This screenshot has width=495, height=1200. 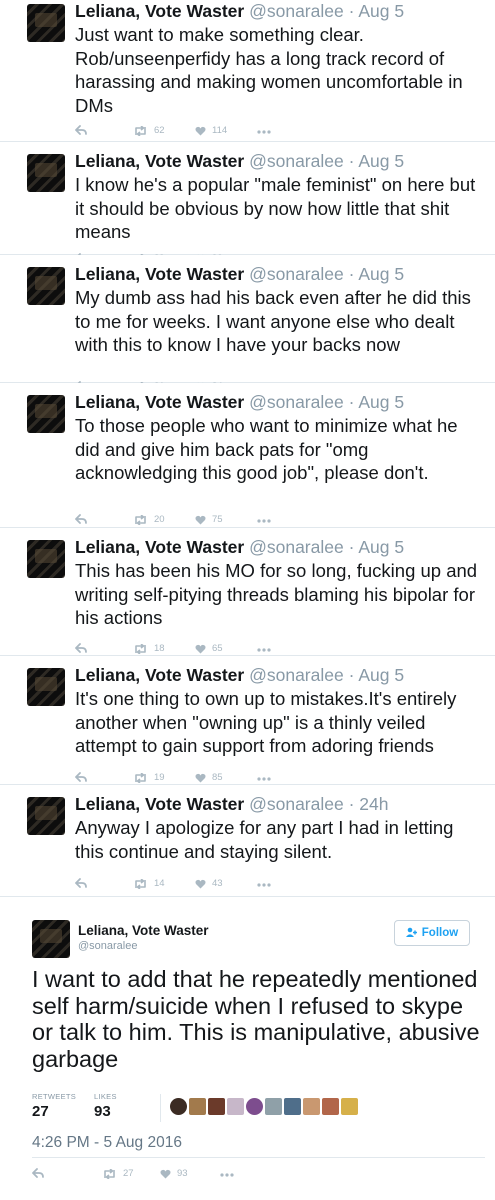 I want to click on like-button: 65, so click(x=209, y=648).